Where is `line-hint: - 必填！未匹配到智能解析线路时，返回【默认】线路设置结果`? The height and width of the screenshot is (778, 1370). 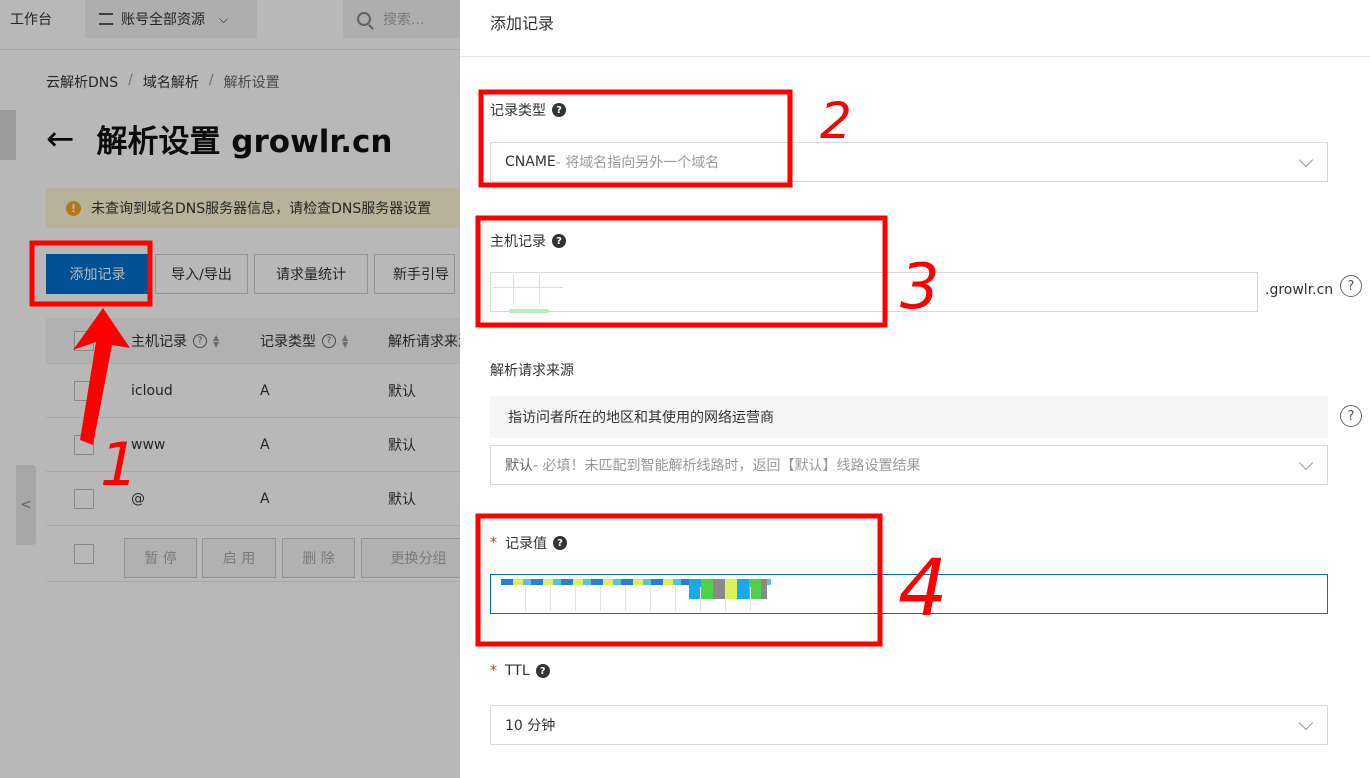 line-hint: - 必填！未匹配到智能解析线路时，返回【默认】线路设置结果 is located at coordinates (727, 466).